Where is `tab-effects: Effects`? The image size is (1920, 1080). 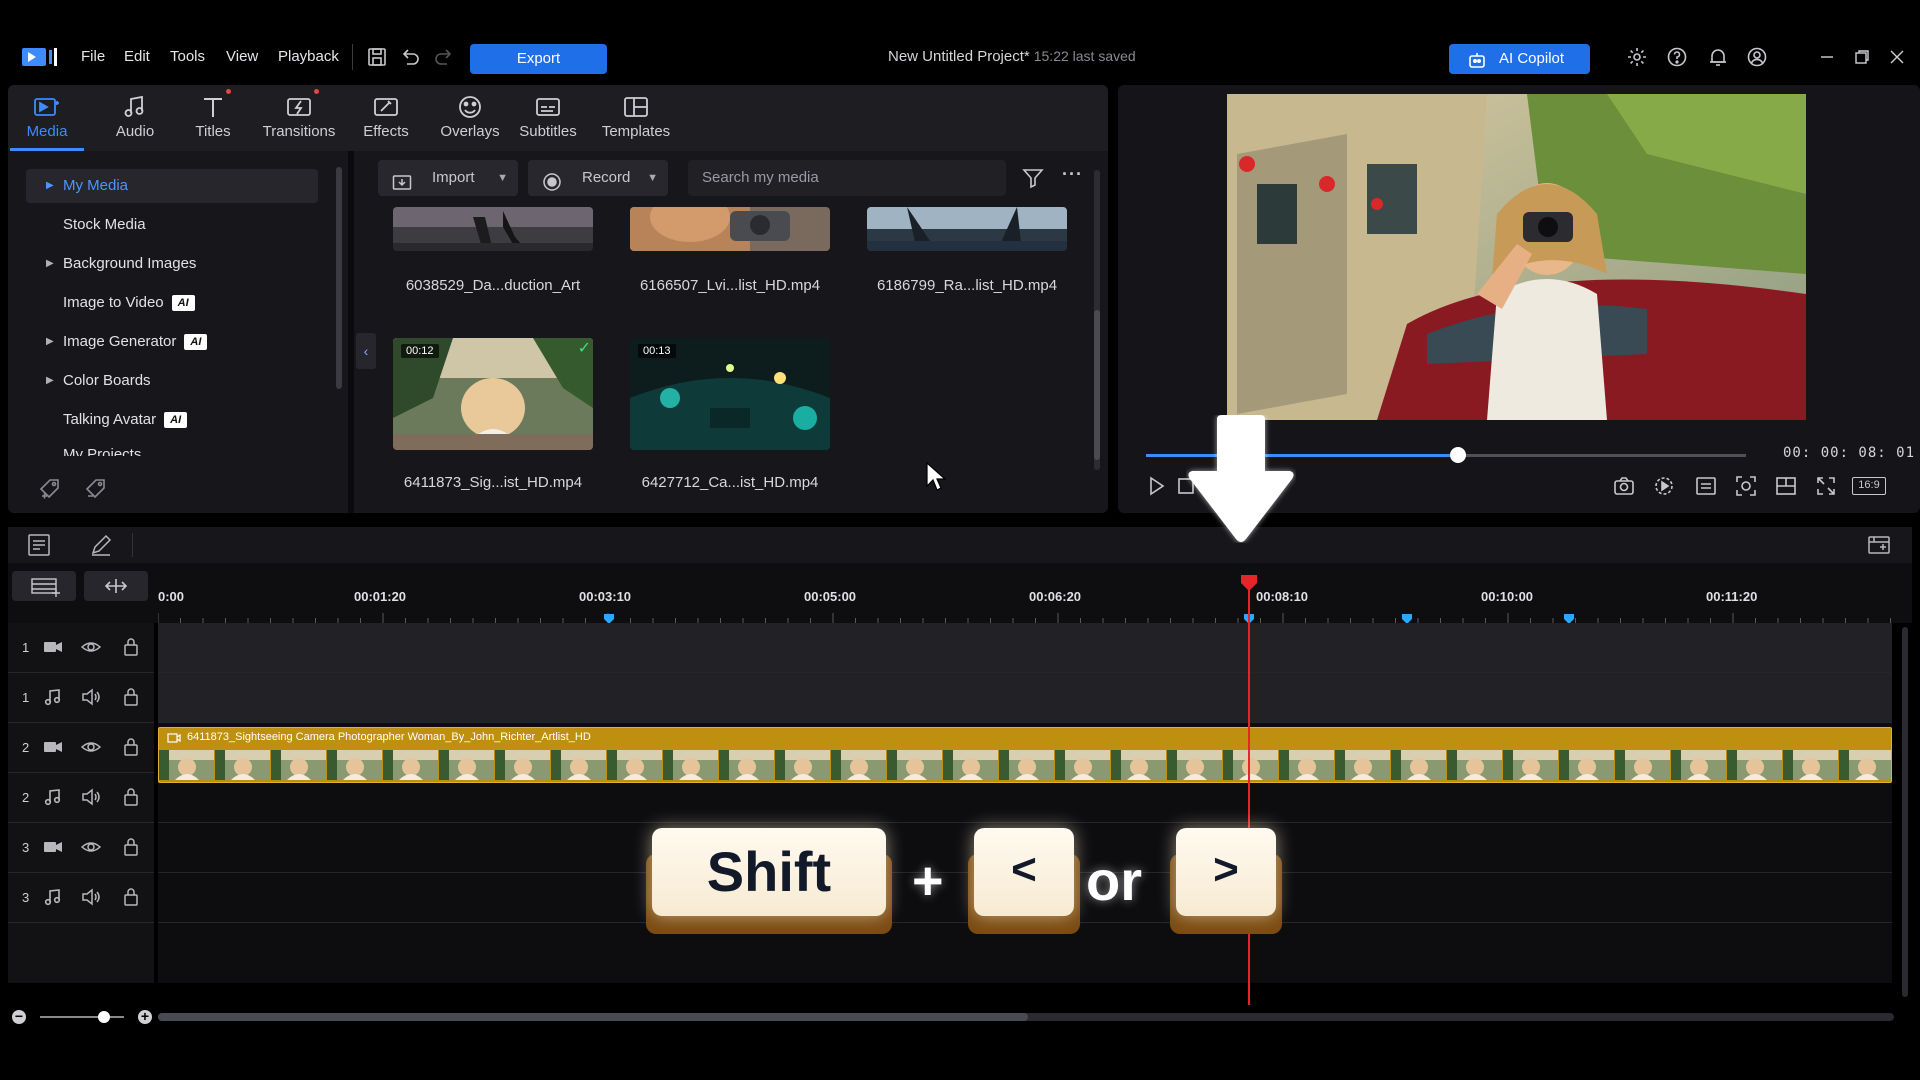 tab-effects: Effects is located at coordinates (386, 118).